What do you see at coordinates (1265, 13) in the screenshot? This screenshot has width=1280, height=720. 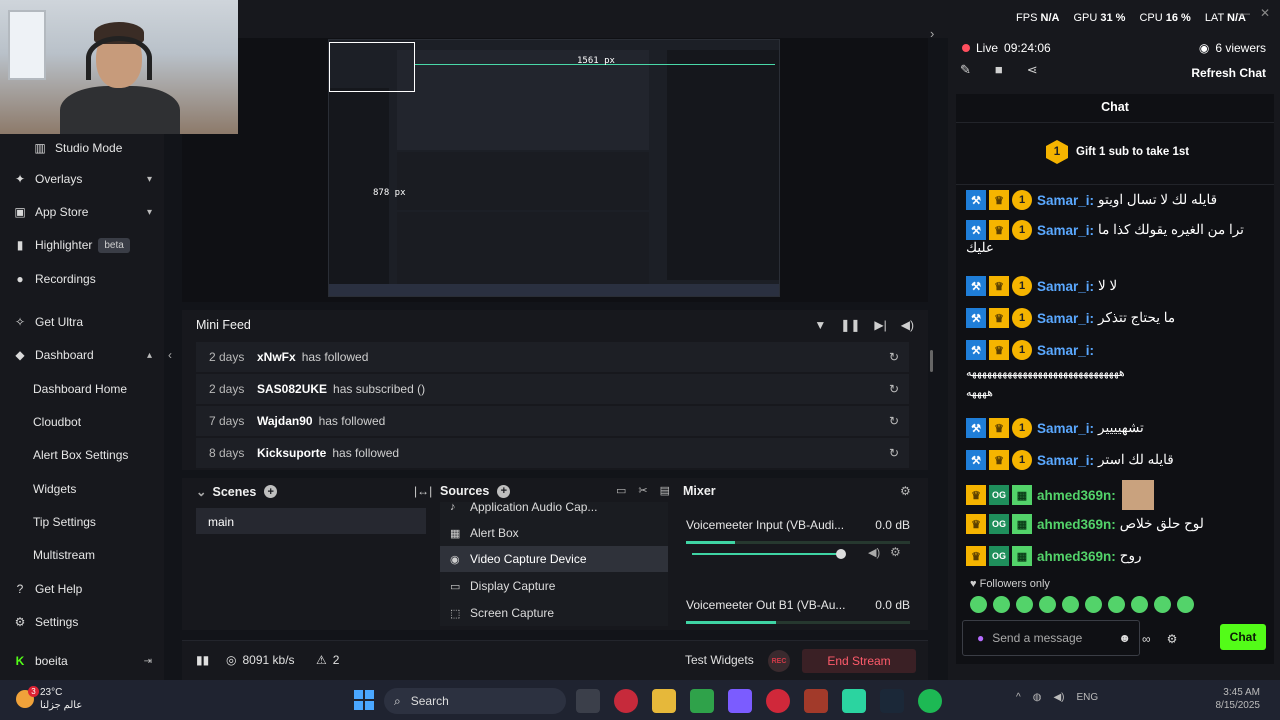 I see `close-icon: ✕` at bounding box center [1265, 13].